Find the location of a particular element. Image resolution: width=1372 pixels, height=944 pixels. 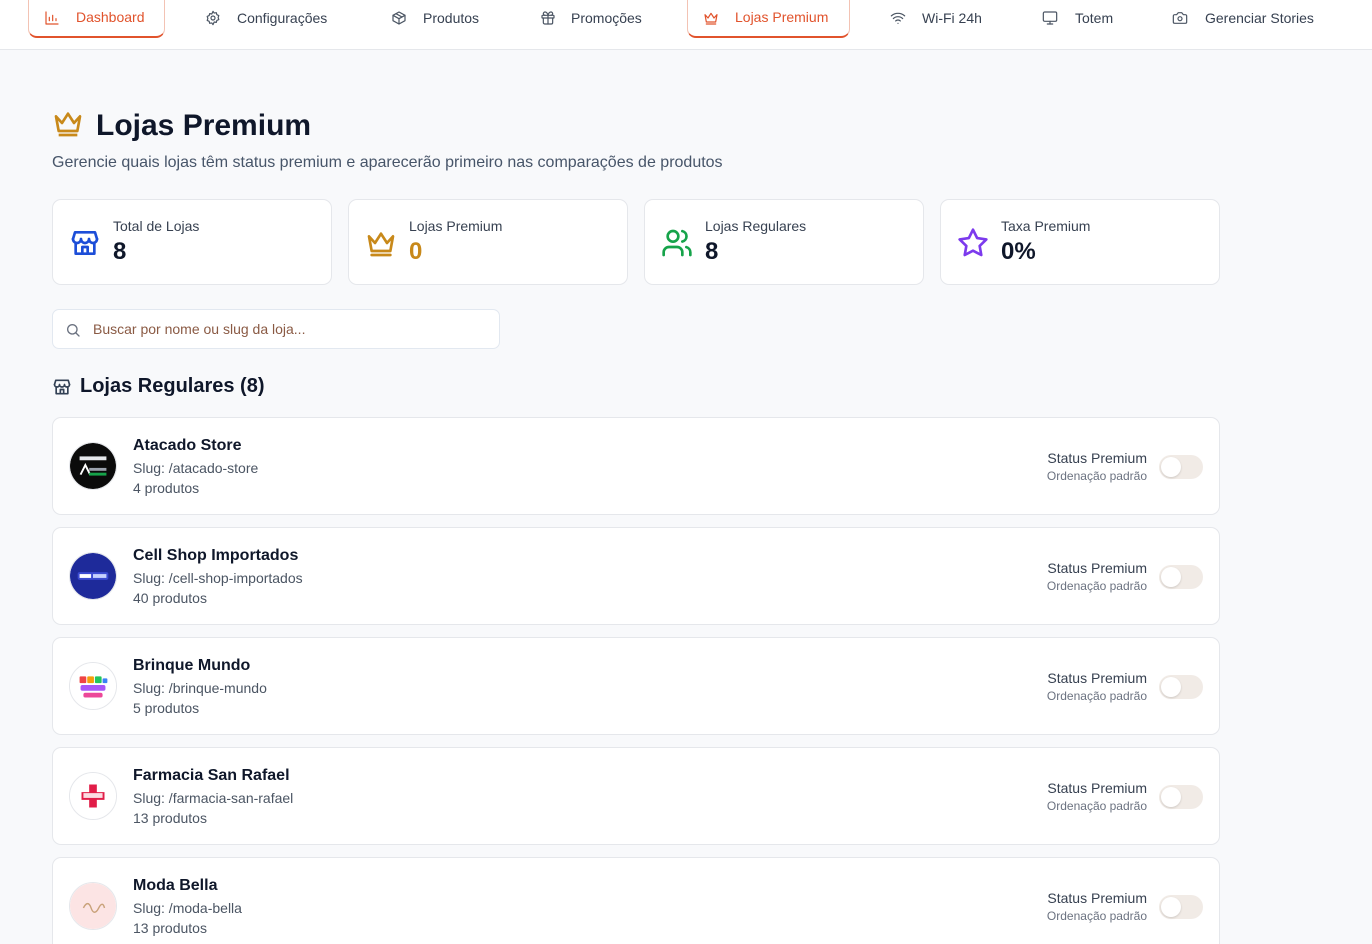

stat-card-total: Total de Lojas 8 is located at coordinates (192, 242).